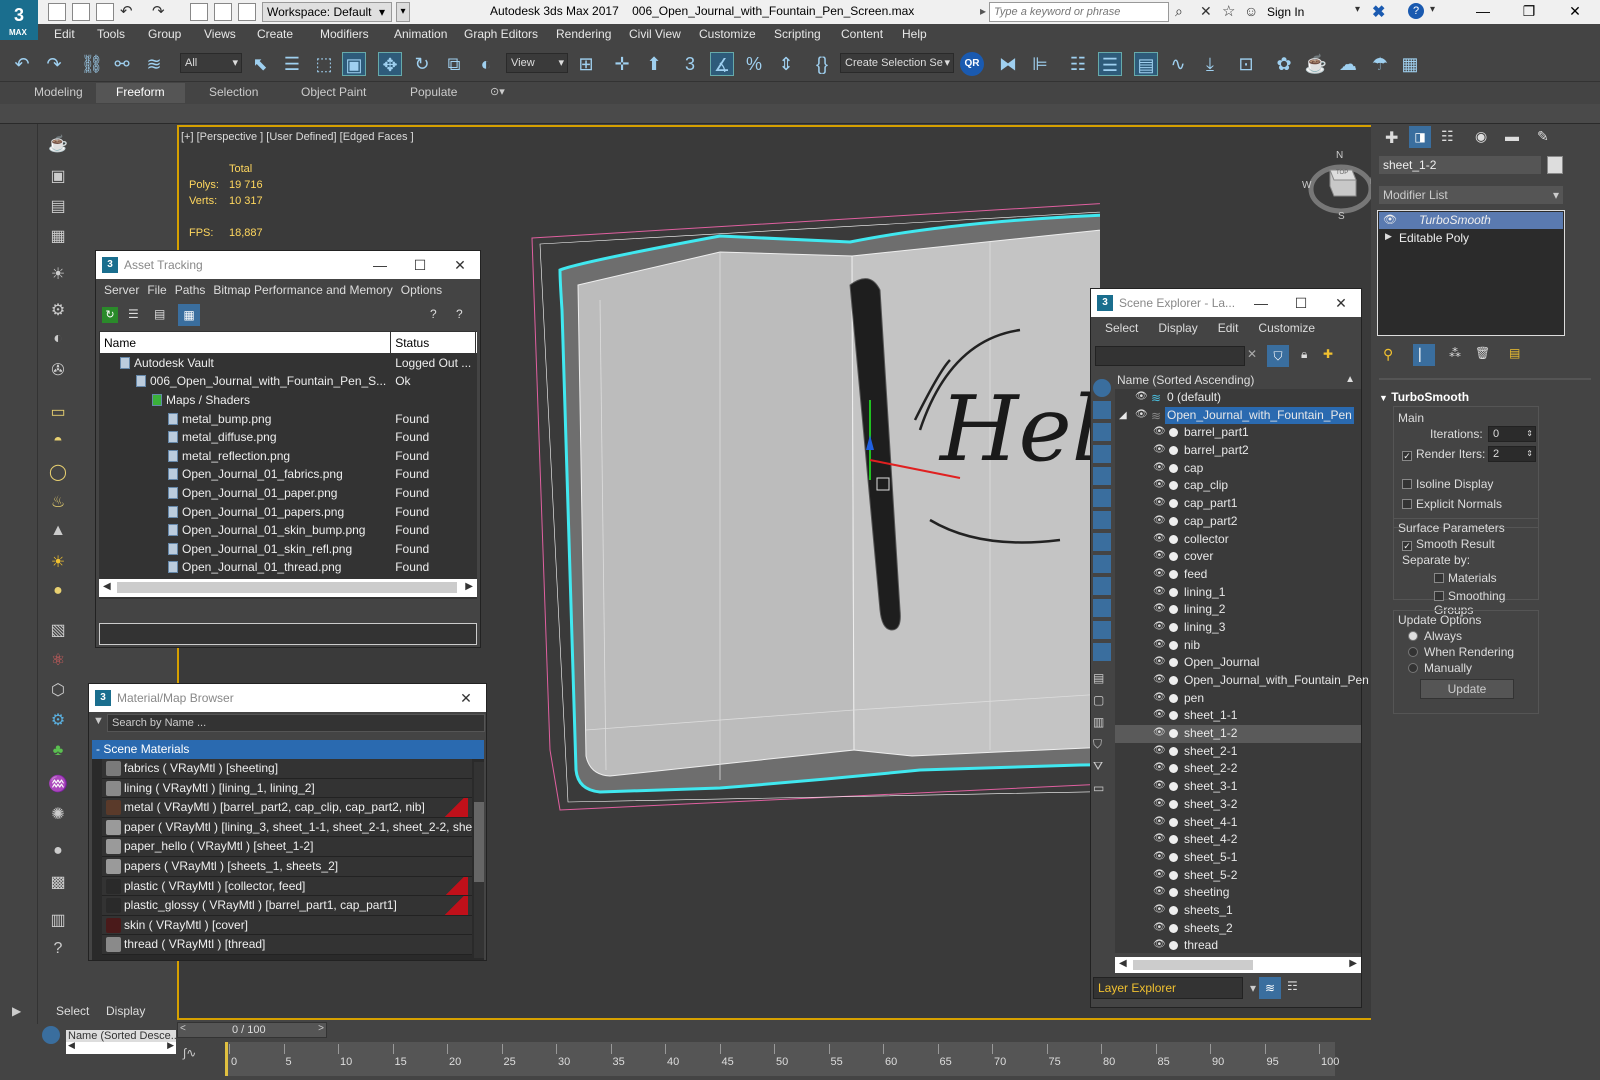 Image resolution: width=1600 pixels, height=1080 pixels. I want to click on scroll-right-icon: ▶, so click(170, 1045).